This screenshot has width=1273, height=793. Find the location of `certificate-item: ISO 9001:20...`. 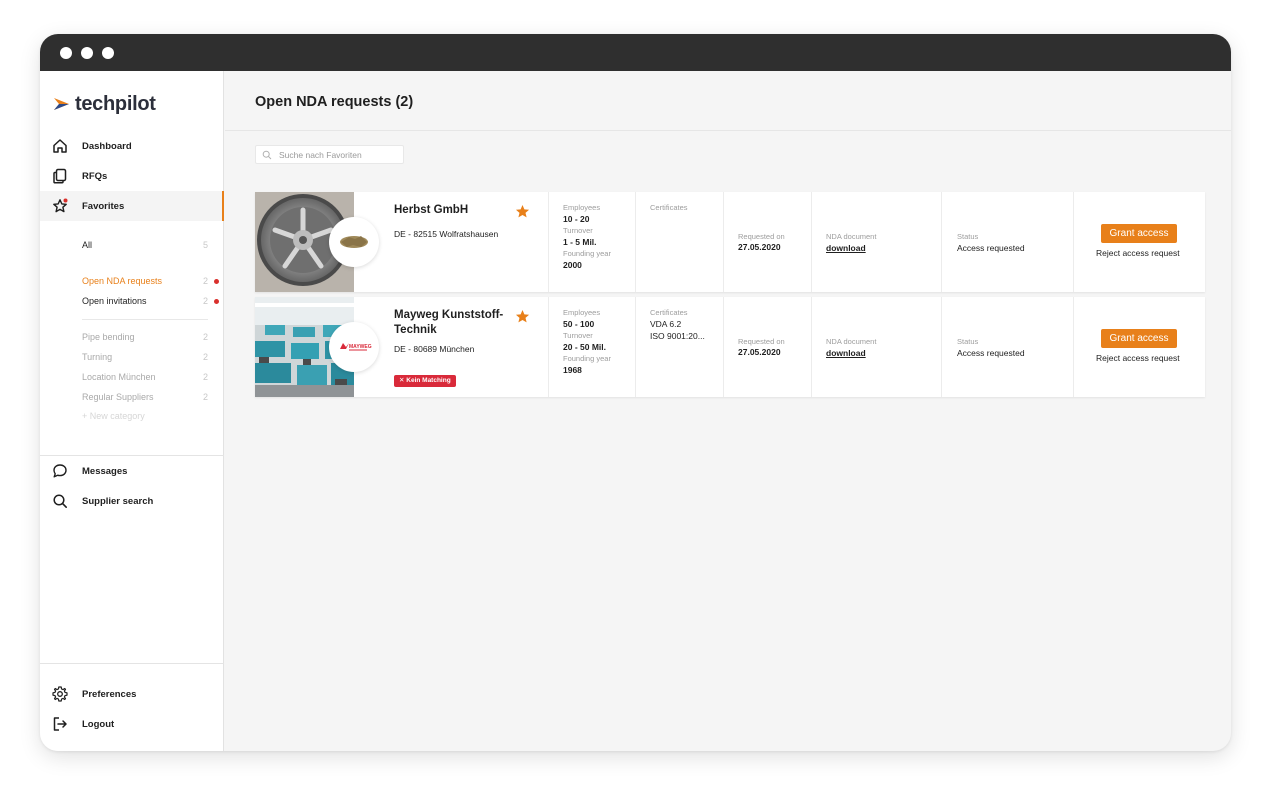

certificate-item: ISO 9001:20... is located at coordinates (677, 336).